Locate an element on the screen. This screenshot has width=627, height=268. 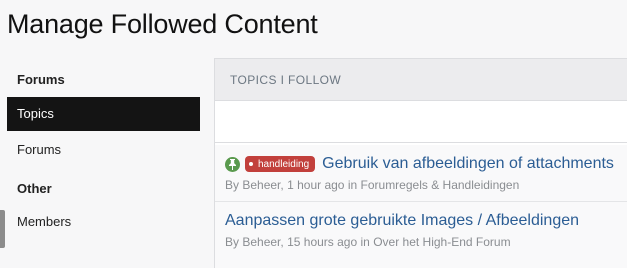
page-title: Manage Followed Content is located at coordinates (162, 24).